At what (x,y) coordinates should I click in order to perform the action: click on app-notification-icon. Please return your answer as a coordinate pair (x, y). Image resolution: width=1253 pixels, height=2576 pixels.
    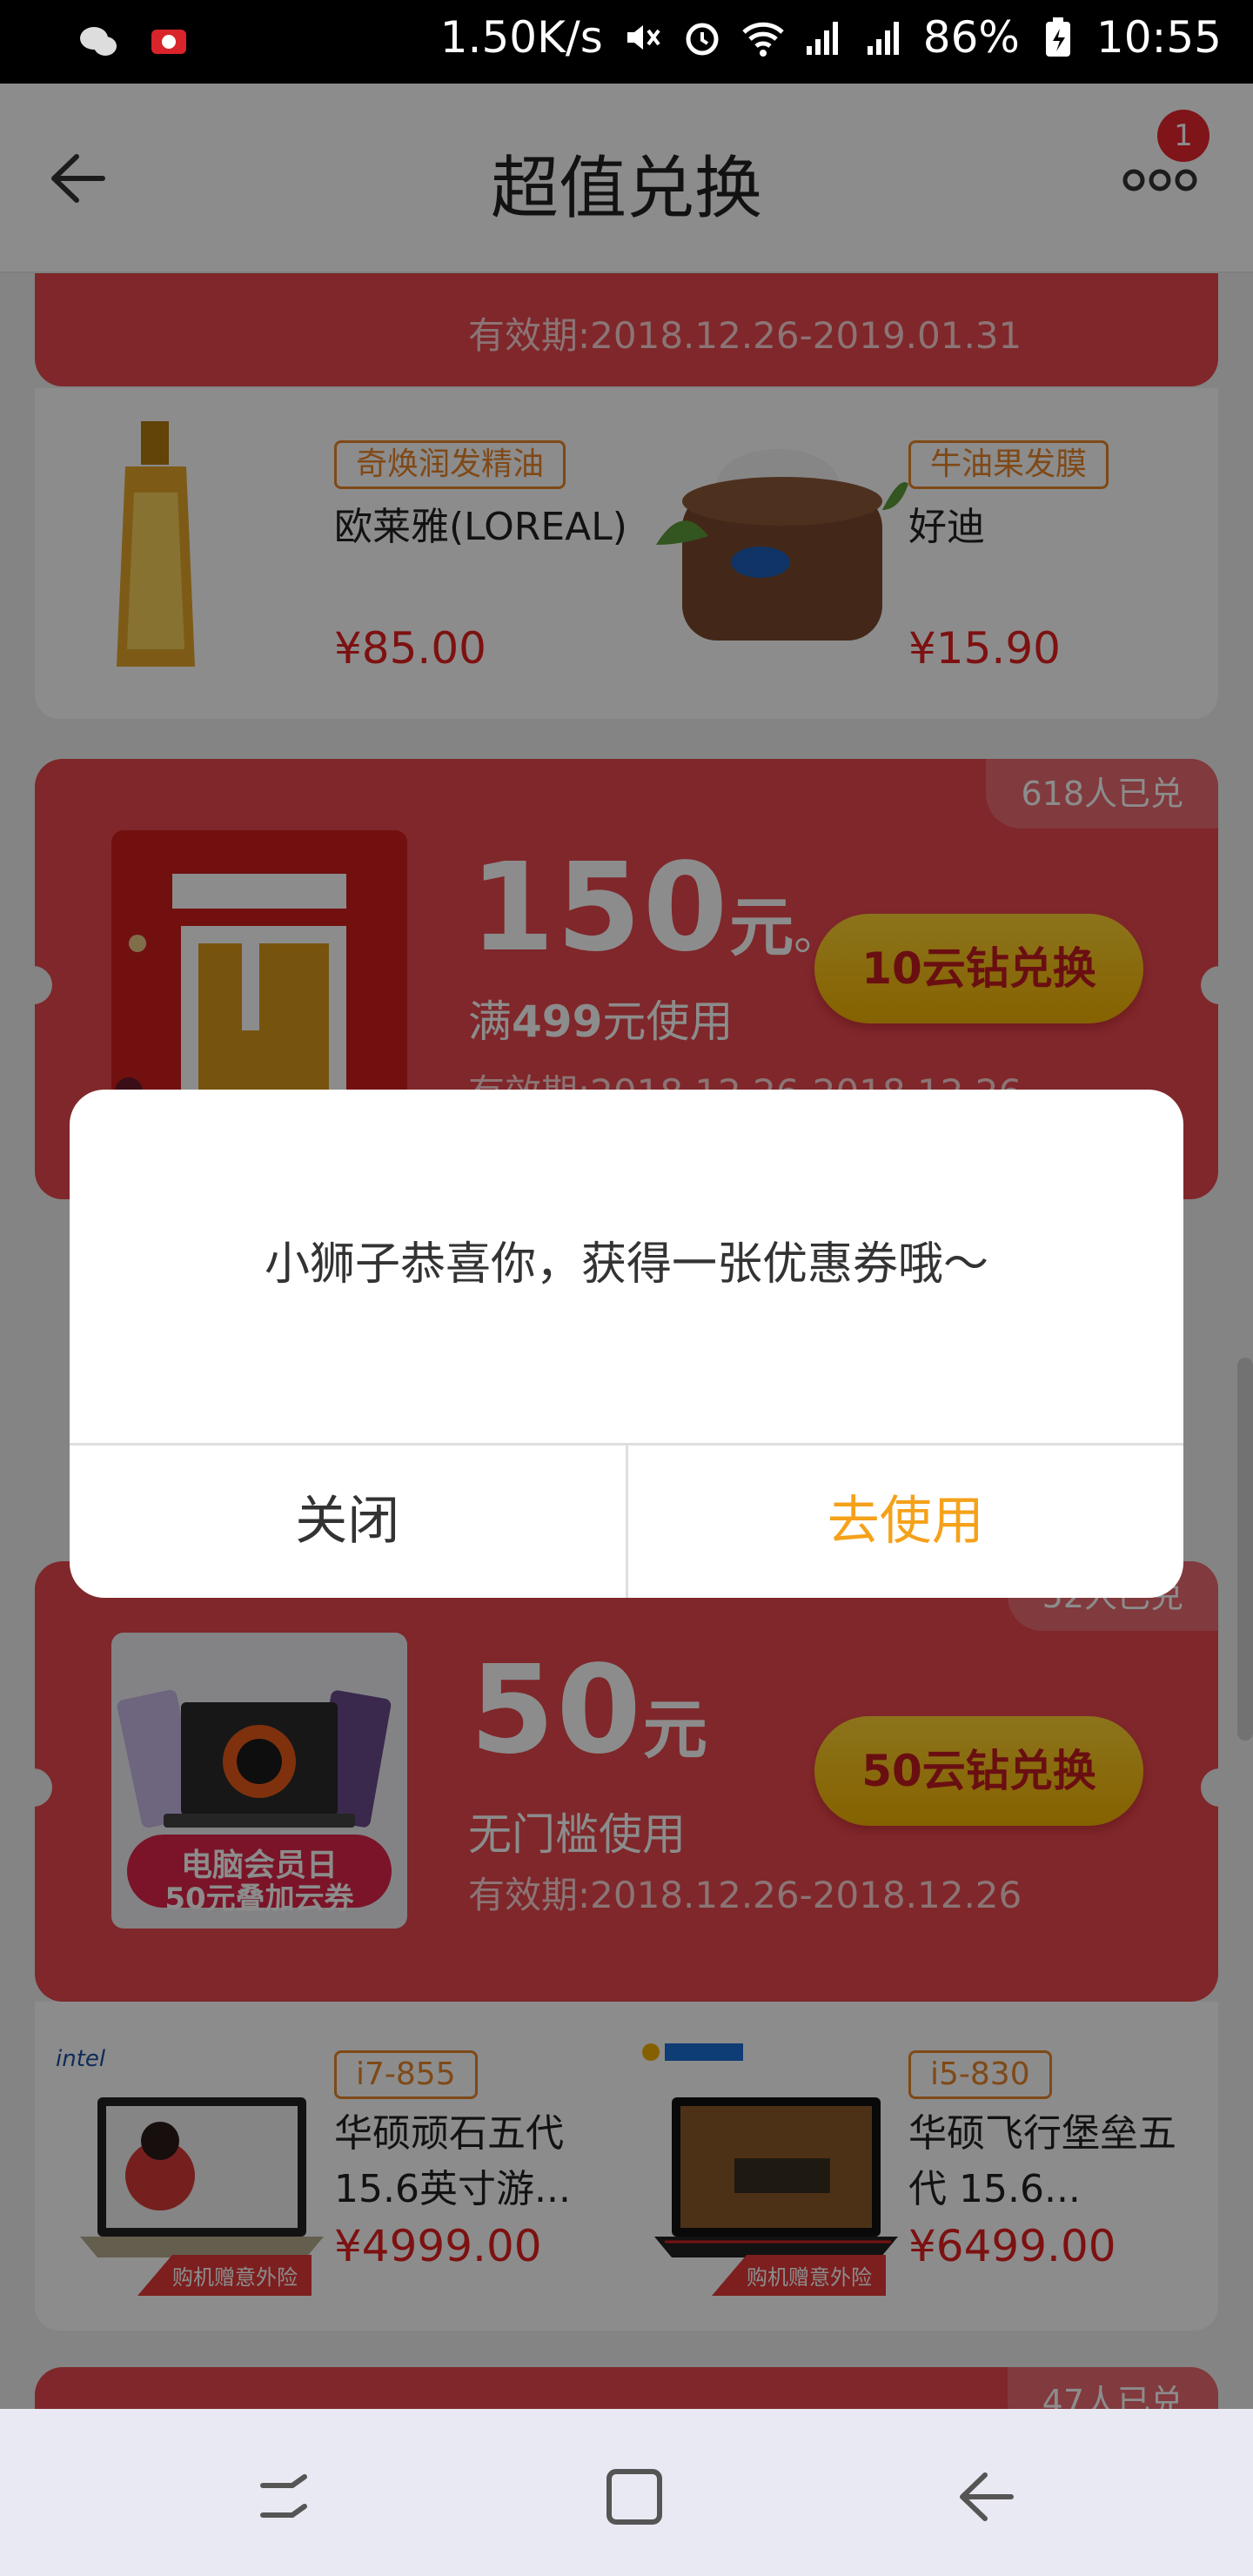
    Looking at the image, I should click on (168, 42).